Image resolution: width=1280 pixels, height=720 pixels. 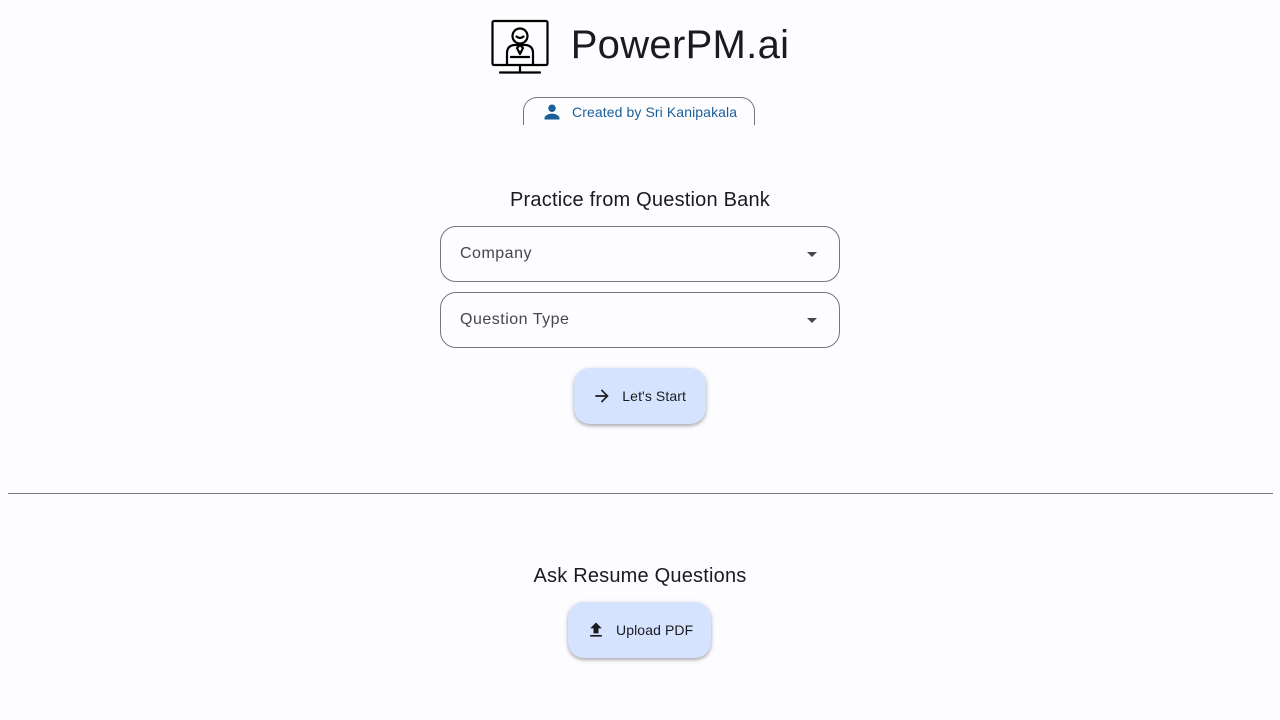 I want to click on lets-start-button: Let's Start, so click(x=640, y=396).